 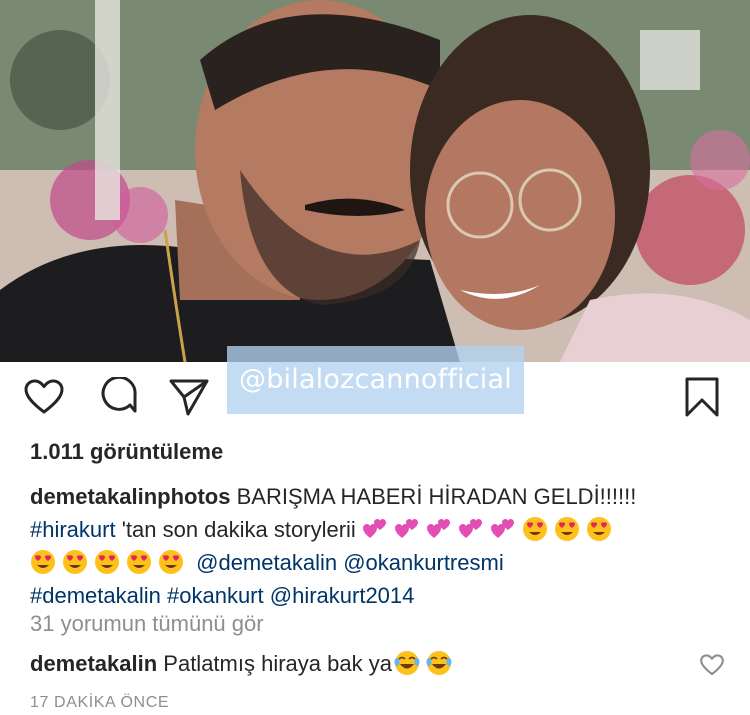 What do you see at coordinates (130, 496) in the screenshot?
I see `caption-username: demetakalinphotos` at bounding box center [130, 496].